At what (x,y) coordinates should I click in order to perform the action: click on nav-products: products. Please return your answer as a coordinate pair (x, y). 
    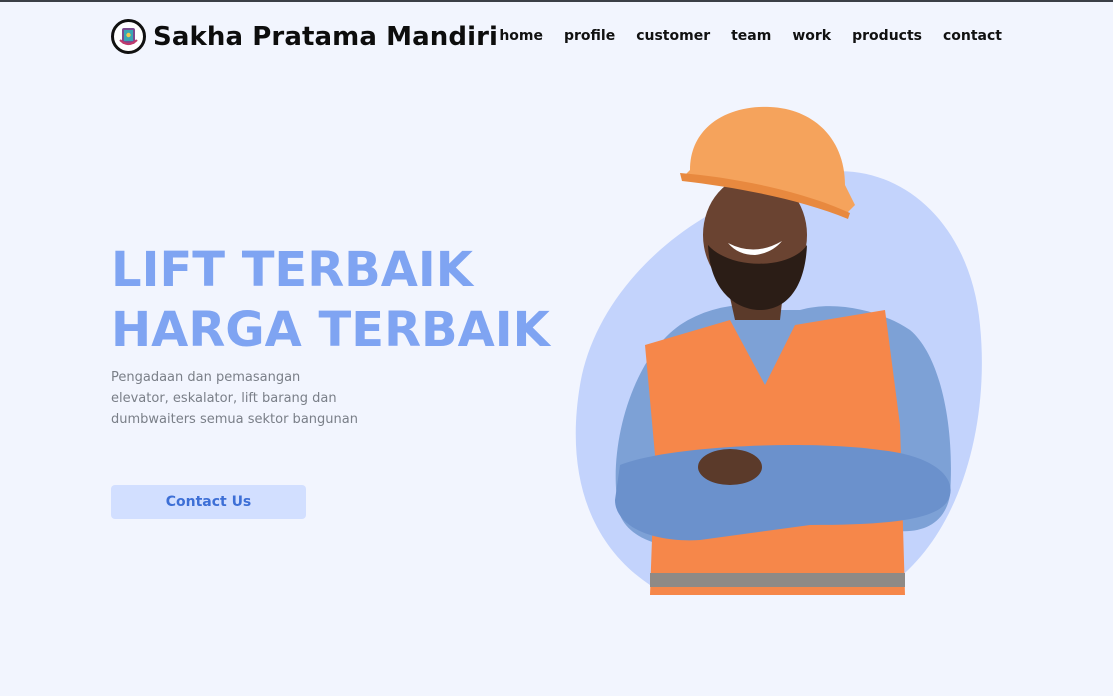
    Looking at the image, I should click on (887, 36).